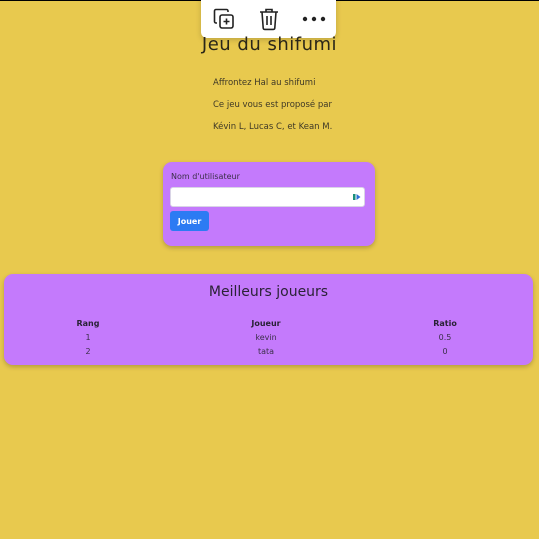  What do you see at coordinates (445, 337) in the screenshot?
I see `row-1-ratio: 0.5` at bounding box center [445, 337].